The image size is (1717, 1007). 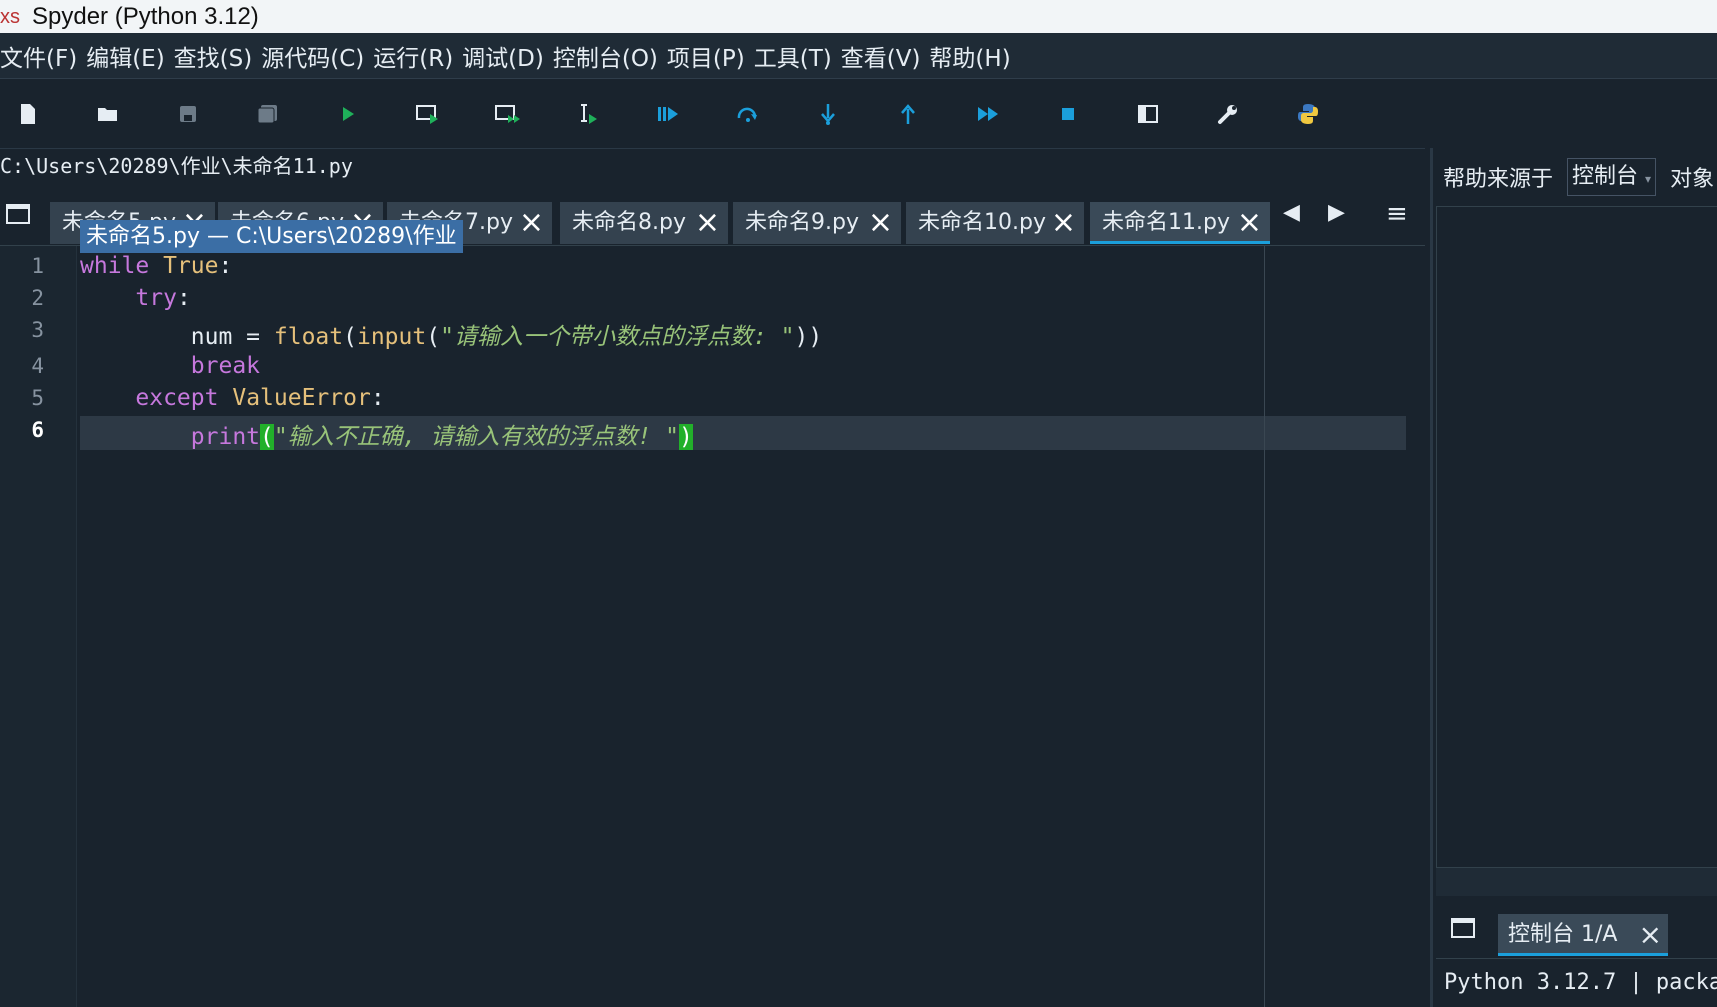 What do you see at coordinates (115, 266) in the screenshot?
I see `code-token: while` at bounding box center [115, 266].